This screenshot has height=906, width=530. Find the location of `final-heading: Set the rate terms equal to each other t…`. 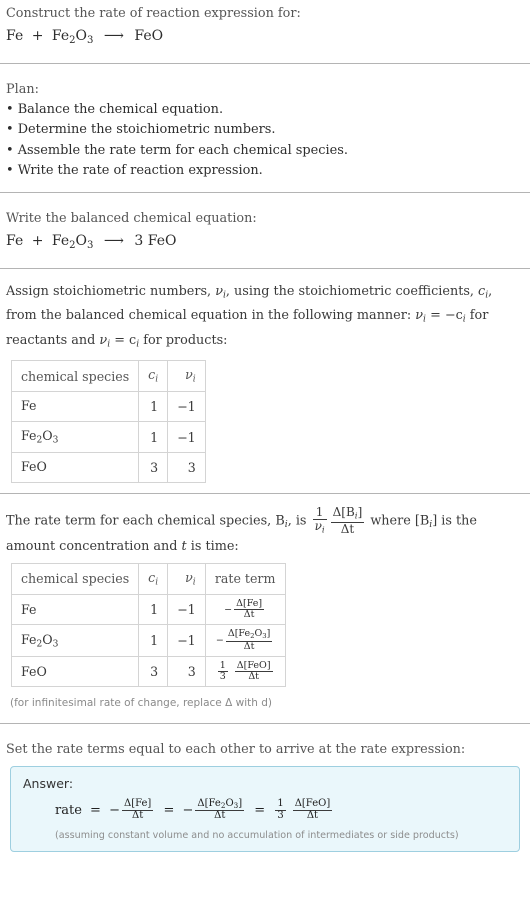

final-heading: Set the rate terms equal to each other t… is located at coordinates (236, 750).